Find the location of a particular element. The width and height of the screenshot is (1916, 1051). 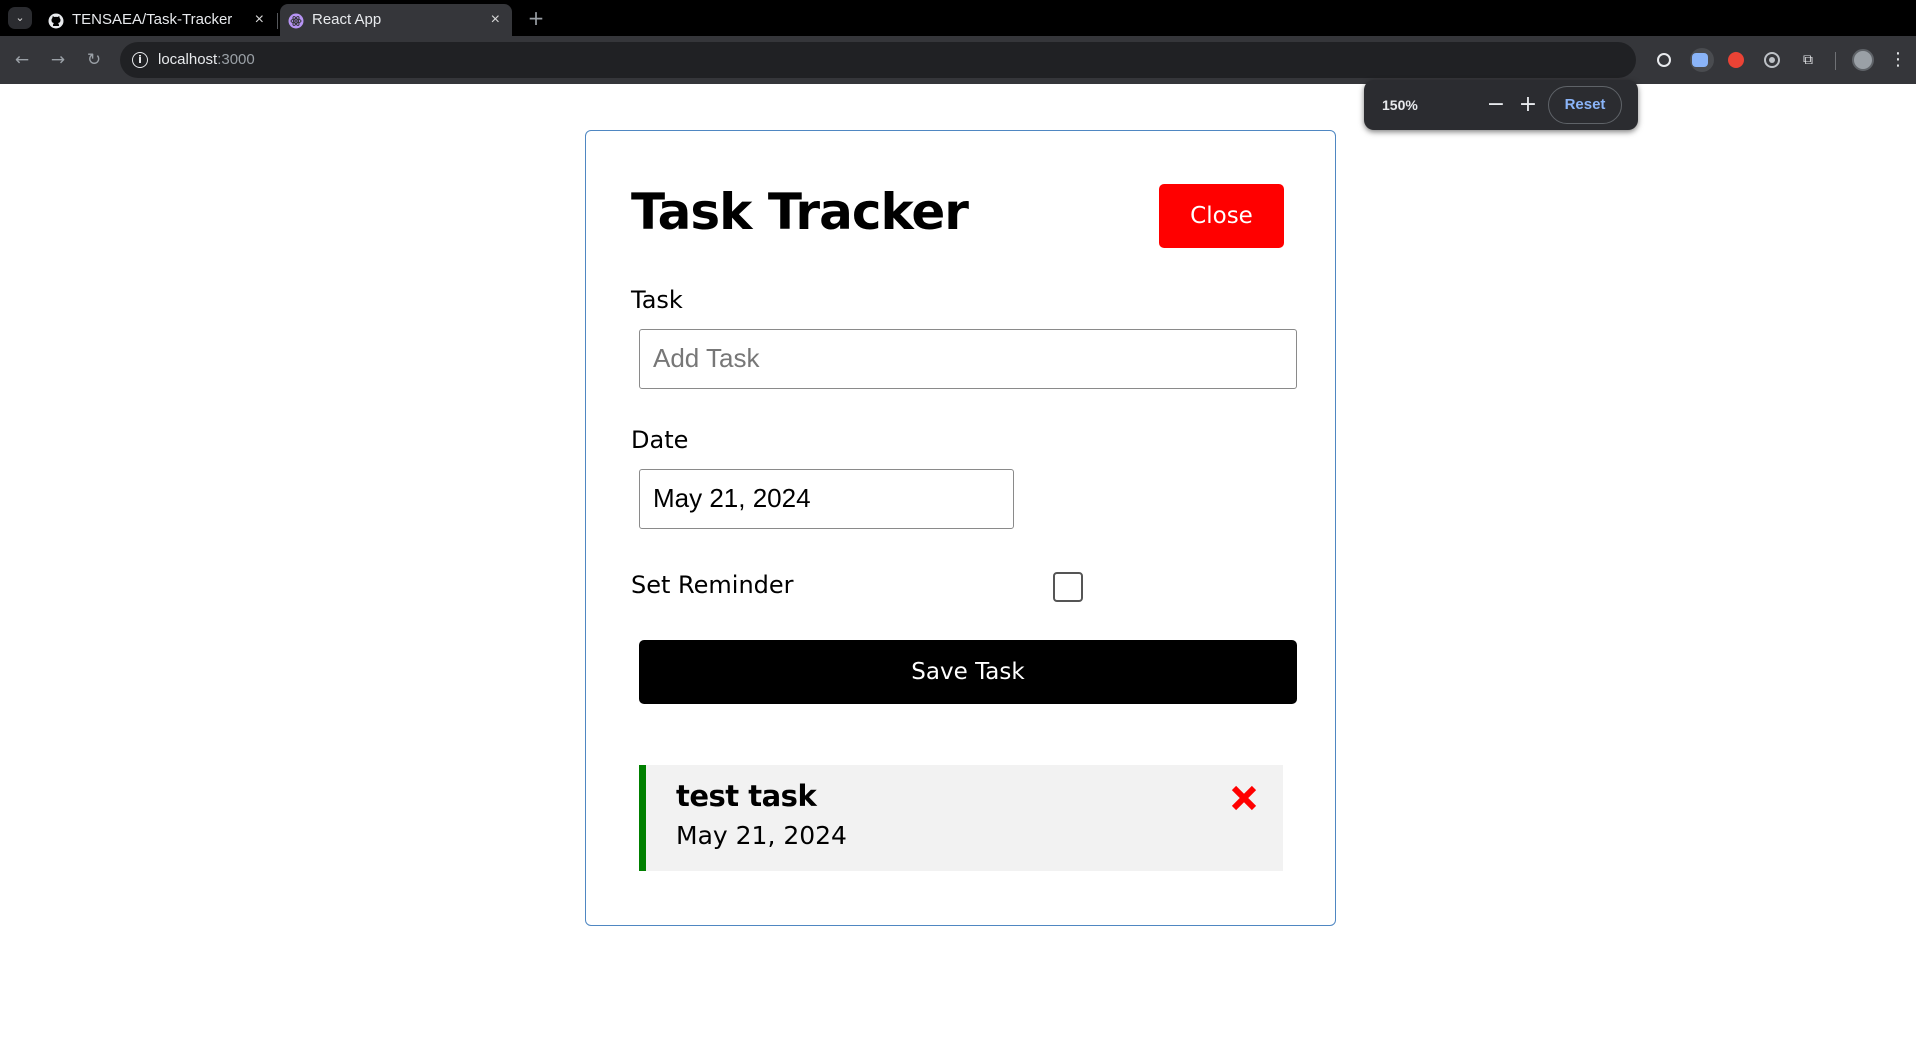

url-text: localhost:3000 is located at coordinates (206, 60).